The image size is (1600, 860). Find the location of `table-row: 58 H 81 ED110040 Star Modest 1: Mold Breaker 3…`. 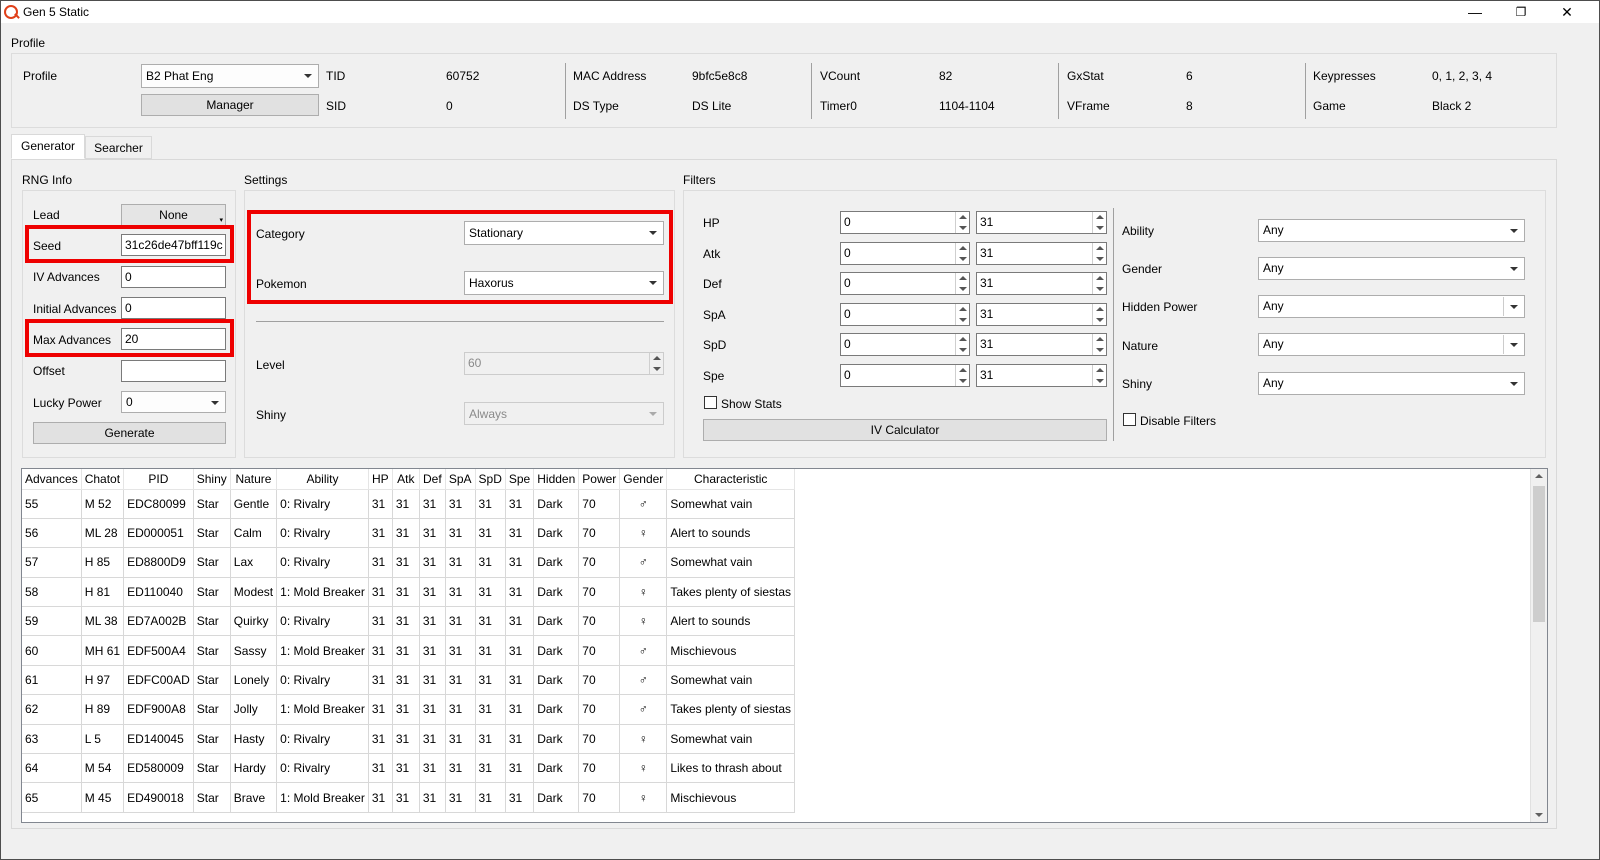

table-row: 58 H 81 ED110040 Star Modest 1: Mold Breaker 3… is located at coordinates (409, 592).